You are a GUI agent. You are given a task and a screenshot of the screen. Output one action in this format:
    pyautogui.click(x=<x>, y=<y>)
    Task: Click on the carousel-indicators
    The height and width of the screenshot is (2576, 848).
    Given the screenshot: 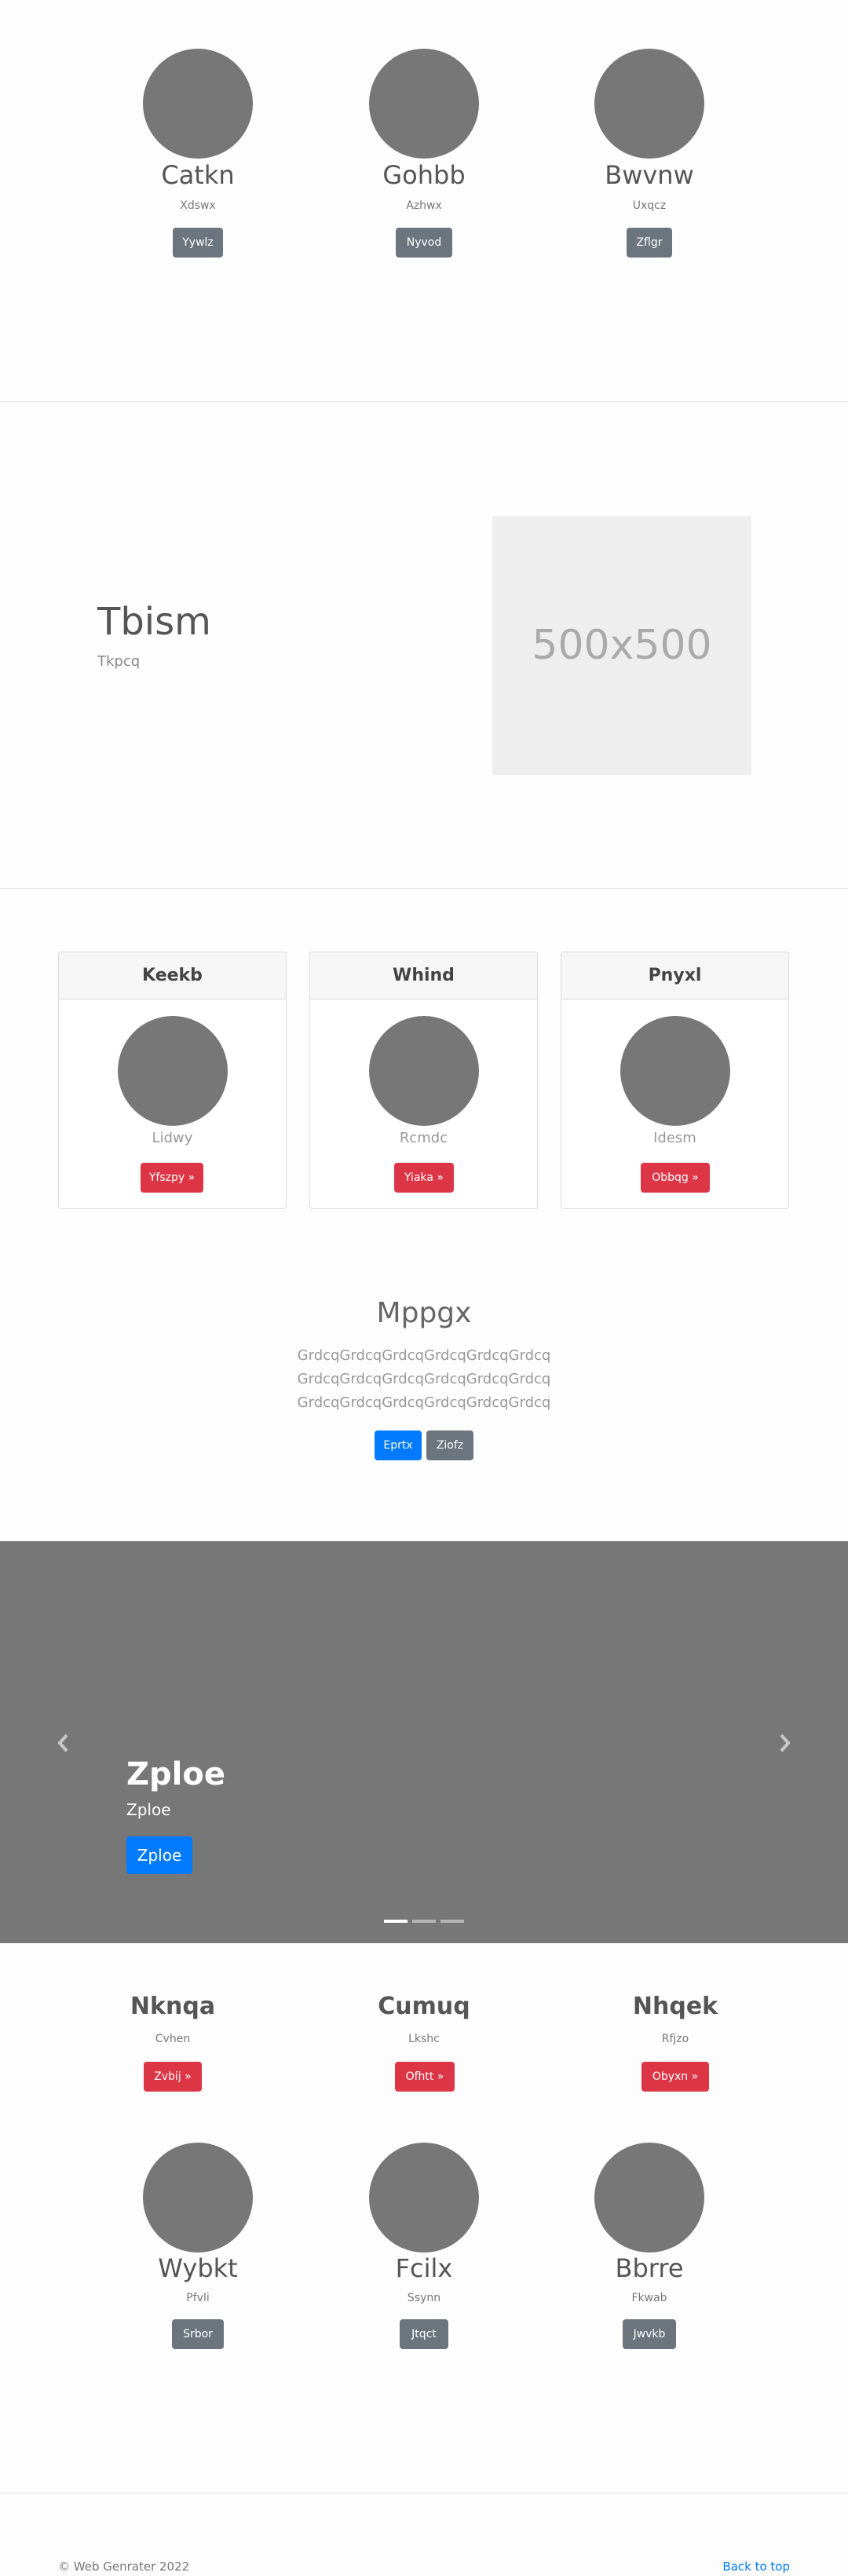 What is the action you would take?
    pyautogui.click(x=425, y=1921)
    